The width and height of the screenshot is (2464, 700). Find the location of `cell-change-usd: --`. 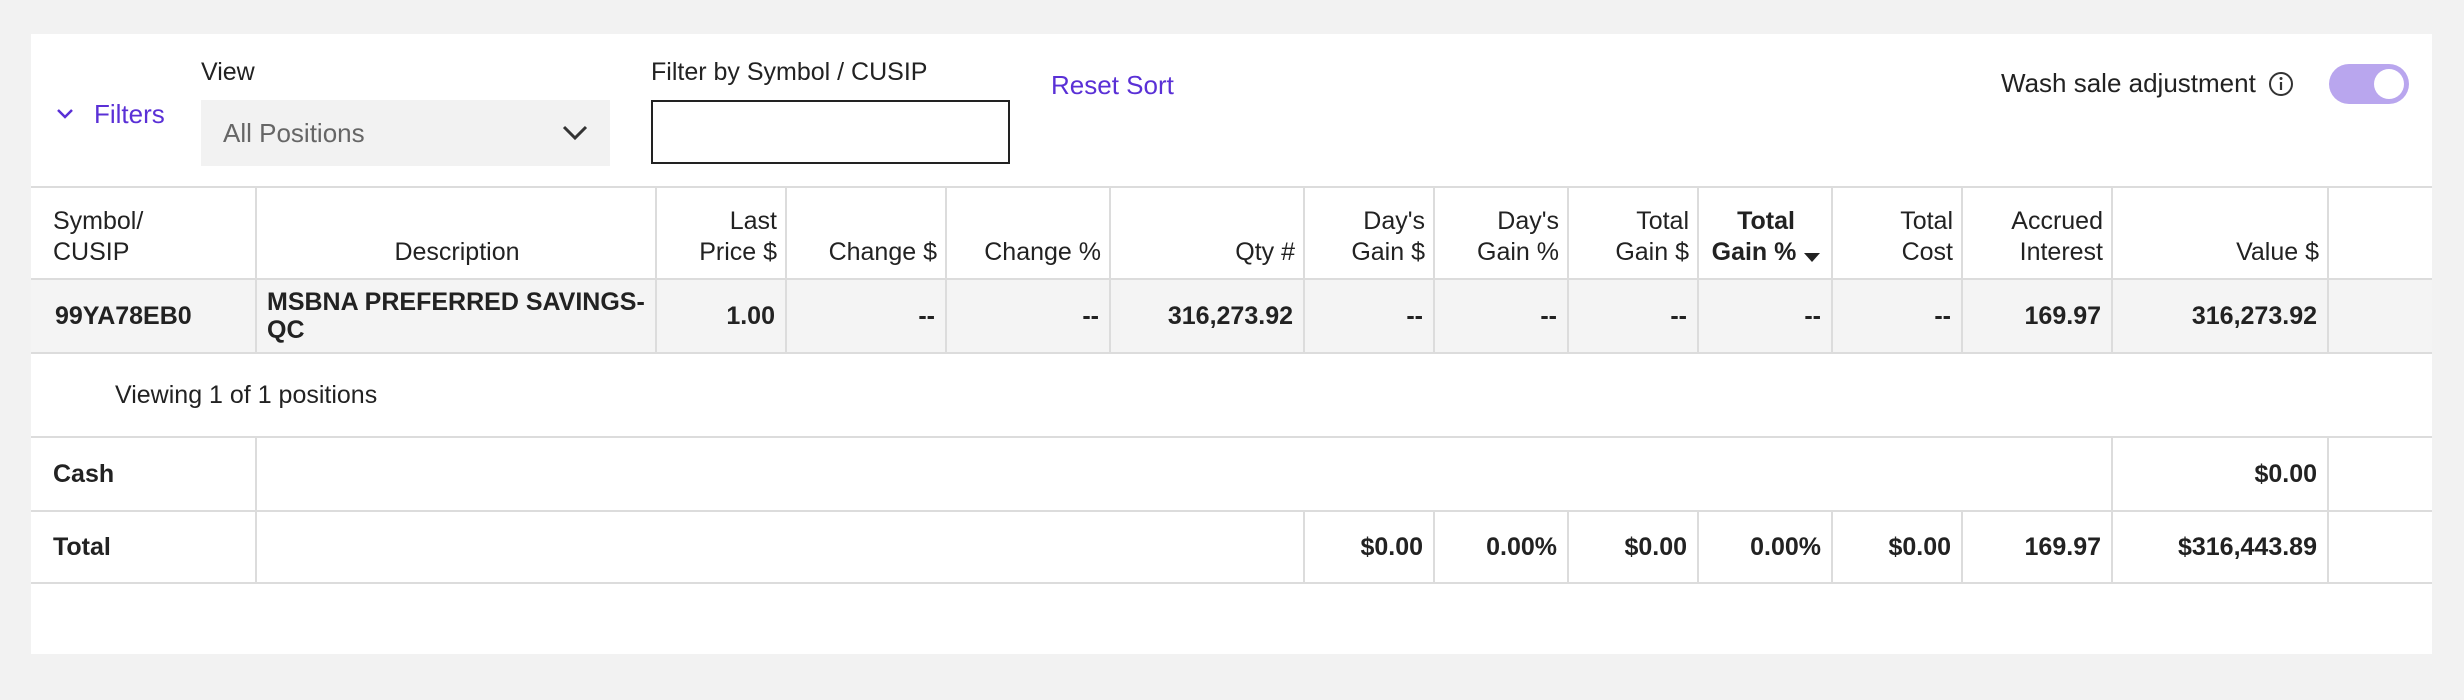

cell-change-usd: -- is located at coordinates (926, 315).